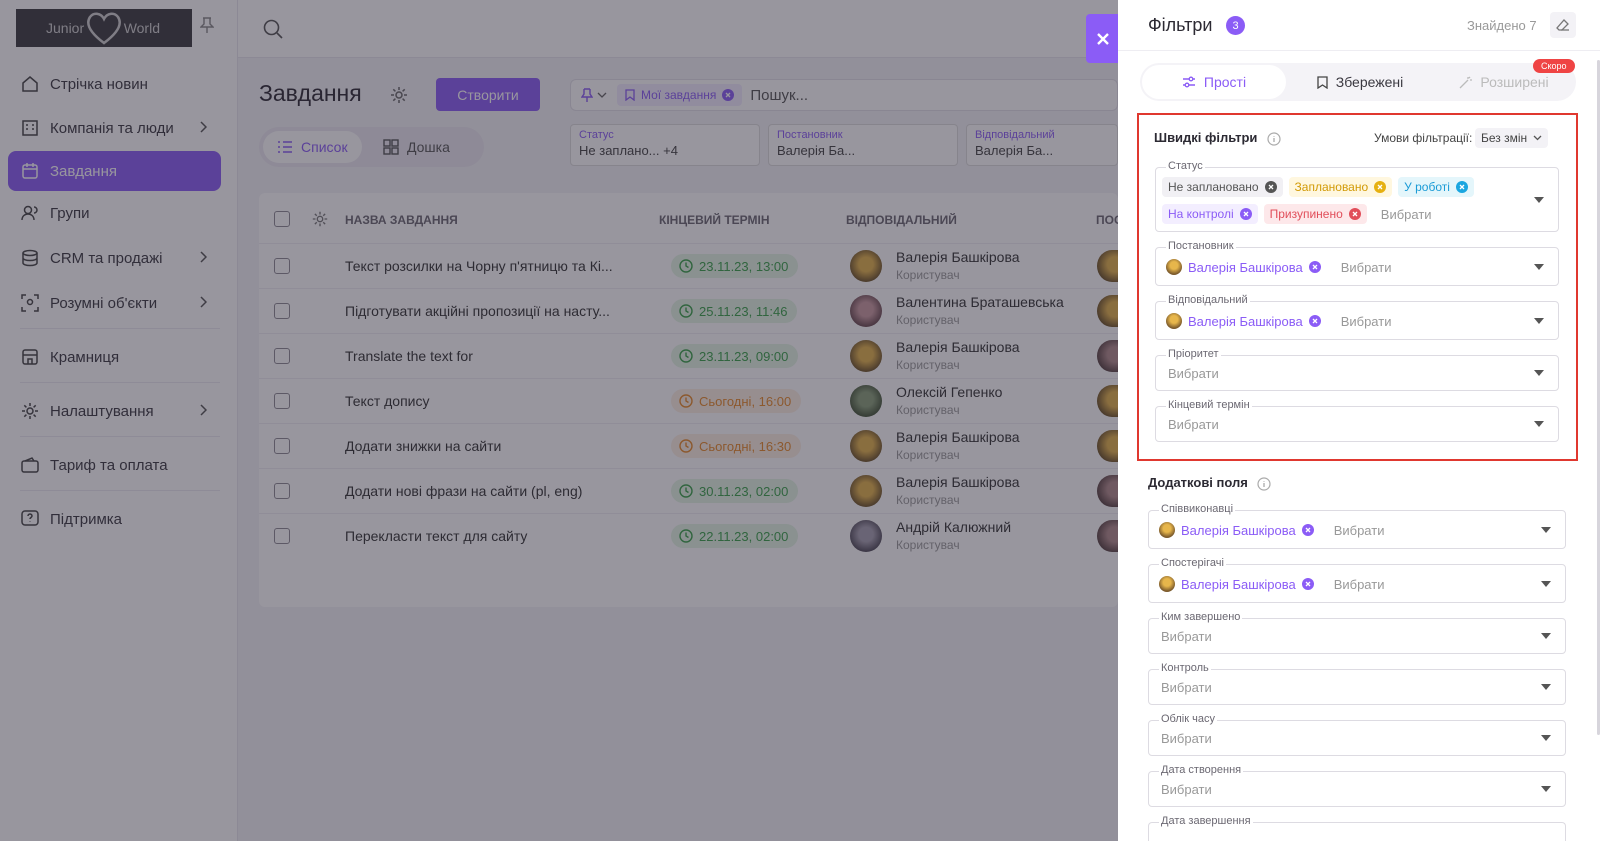 The height and width of the screenshot is (841, 1600). What do you see at coordinates (1423, 138) in the screenshot?
I see `filter-conditions-label: Умови фільтрації:` at bounding box center [1423, 138].